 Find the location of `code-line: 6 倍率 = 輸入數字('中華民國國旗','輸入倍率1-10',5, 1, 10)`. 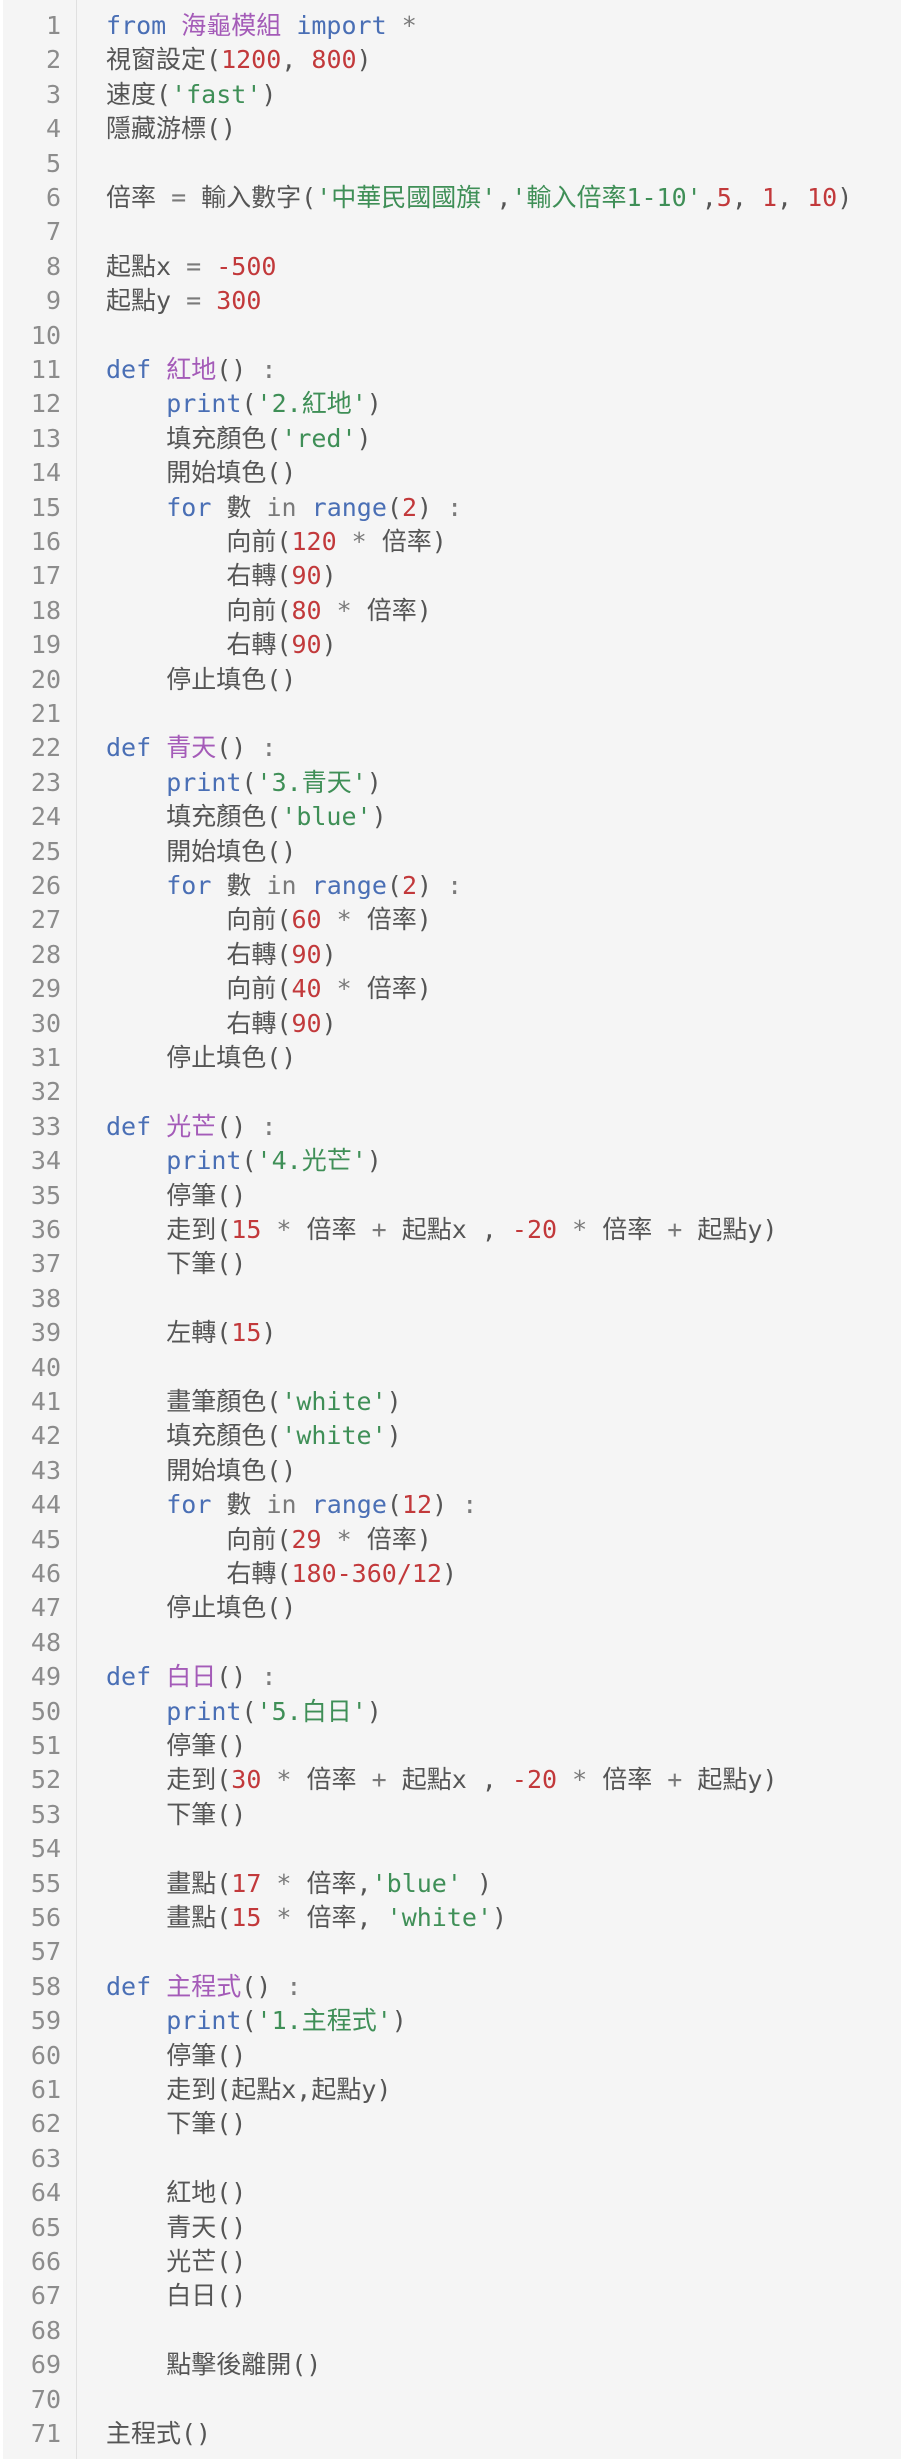

code-line: 6 倍率 = 輸入數字('中華民國國旗','輸入倍率1-10',5, 1, 10) is located at coordinates (452, 198).